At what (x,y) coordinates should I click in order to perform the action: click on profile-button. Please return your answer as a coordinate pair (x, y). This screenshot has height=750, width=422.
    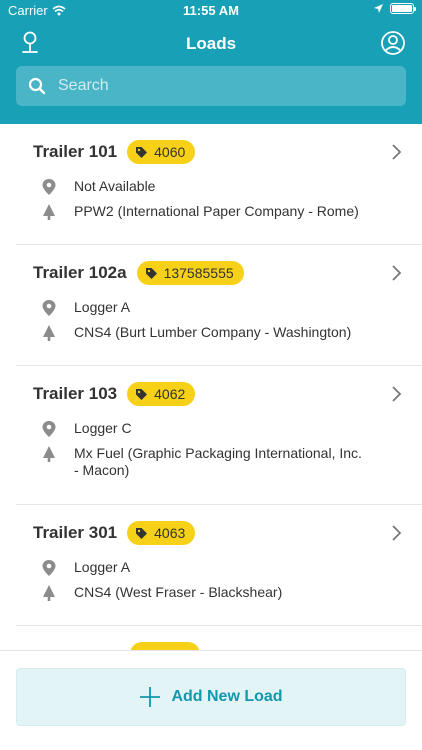
    Looking at the image, I should click on (393, 43).